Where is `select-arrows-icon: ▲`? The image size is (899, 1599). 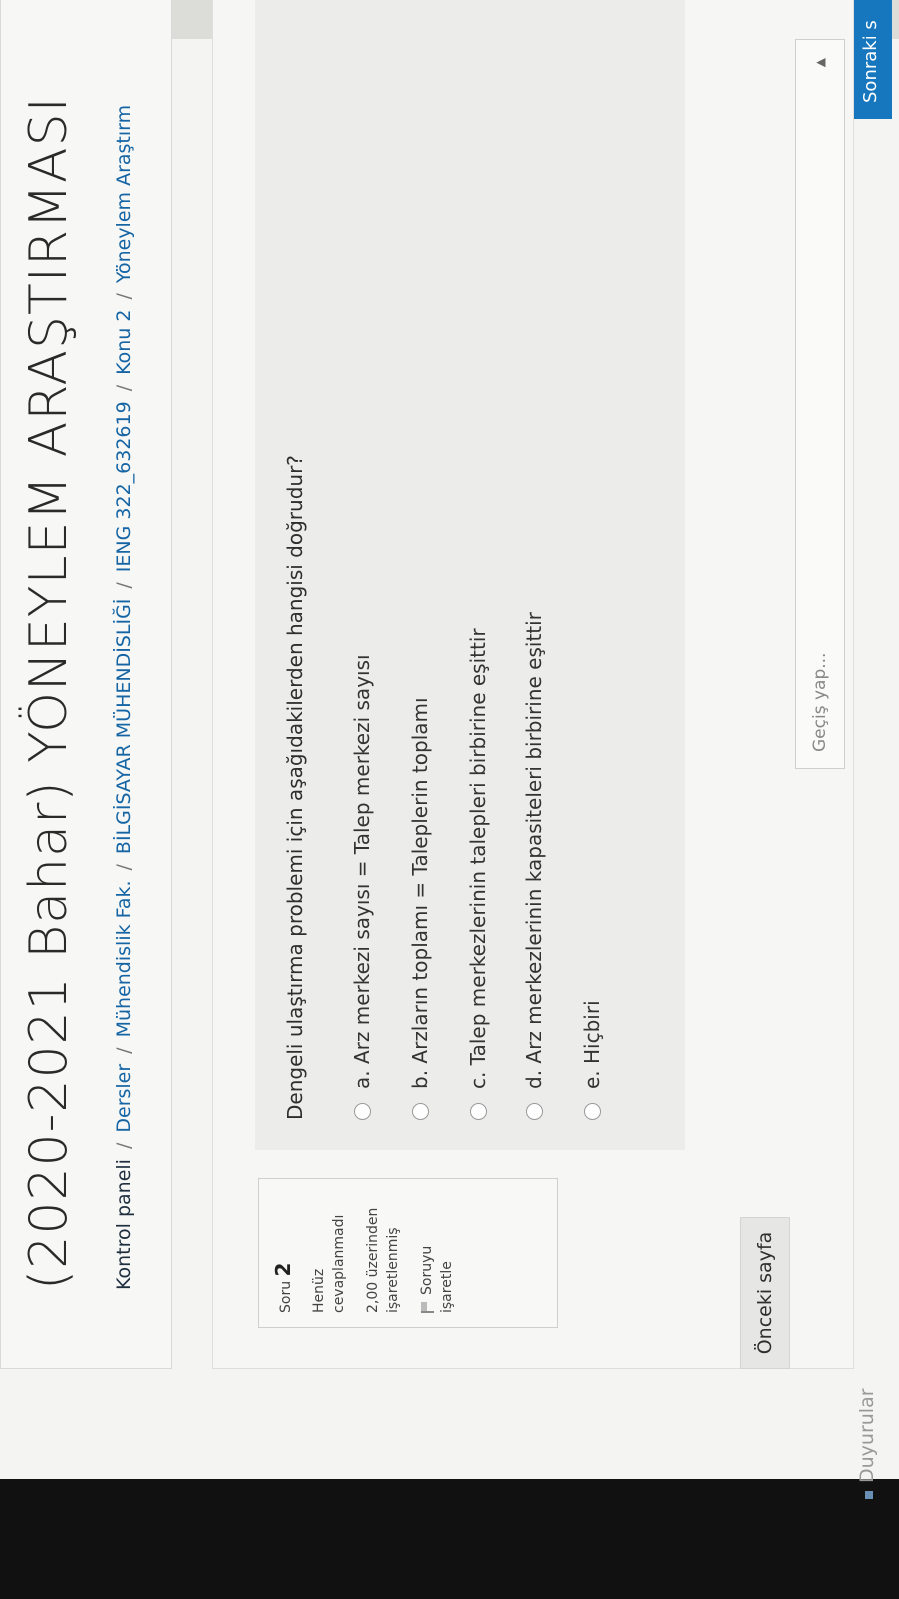
select-arrows-icon: ▲ is located at coordinates (820, 63).